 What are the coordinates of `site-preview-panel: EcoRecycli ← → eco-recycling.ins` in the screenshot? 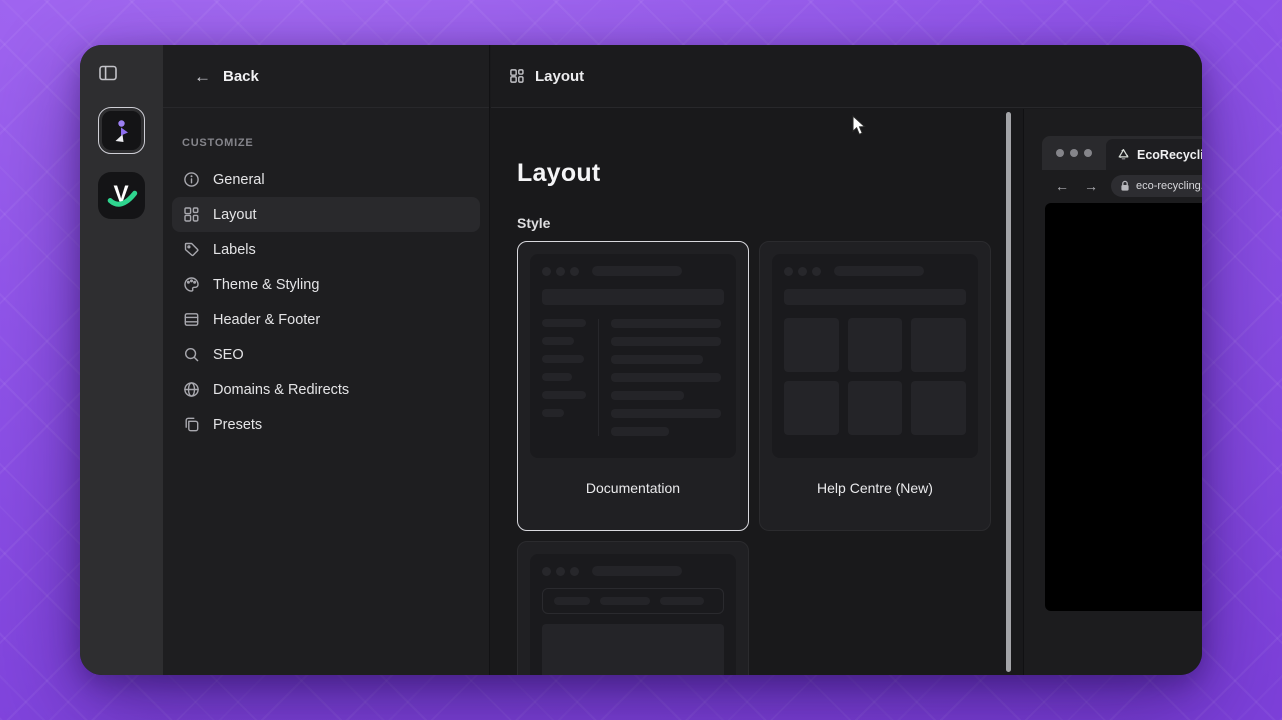 It's located at (1112, 392).